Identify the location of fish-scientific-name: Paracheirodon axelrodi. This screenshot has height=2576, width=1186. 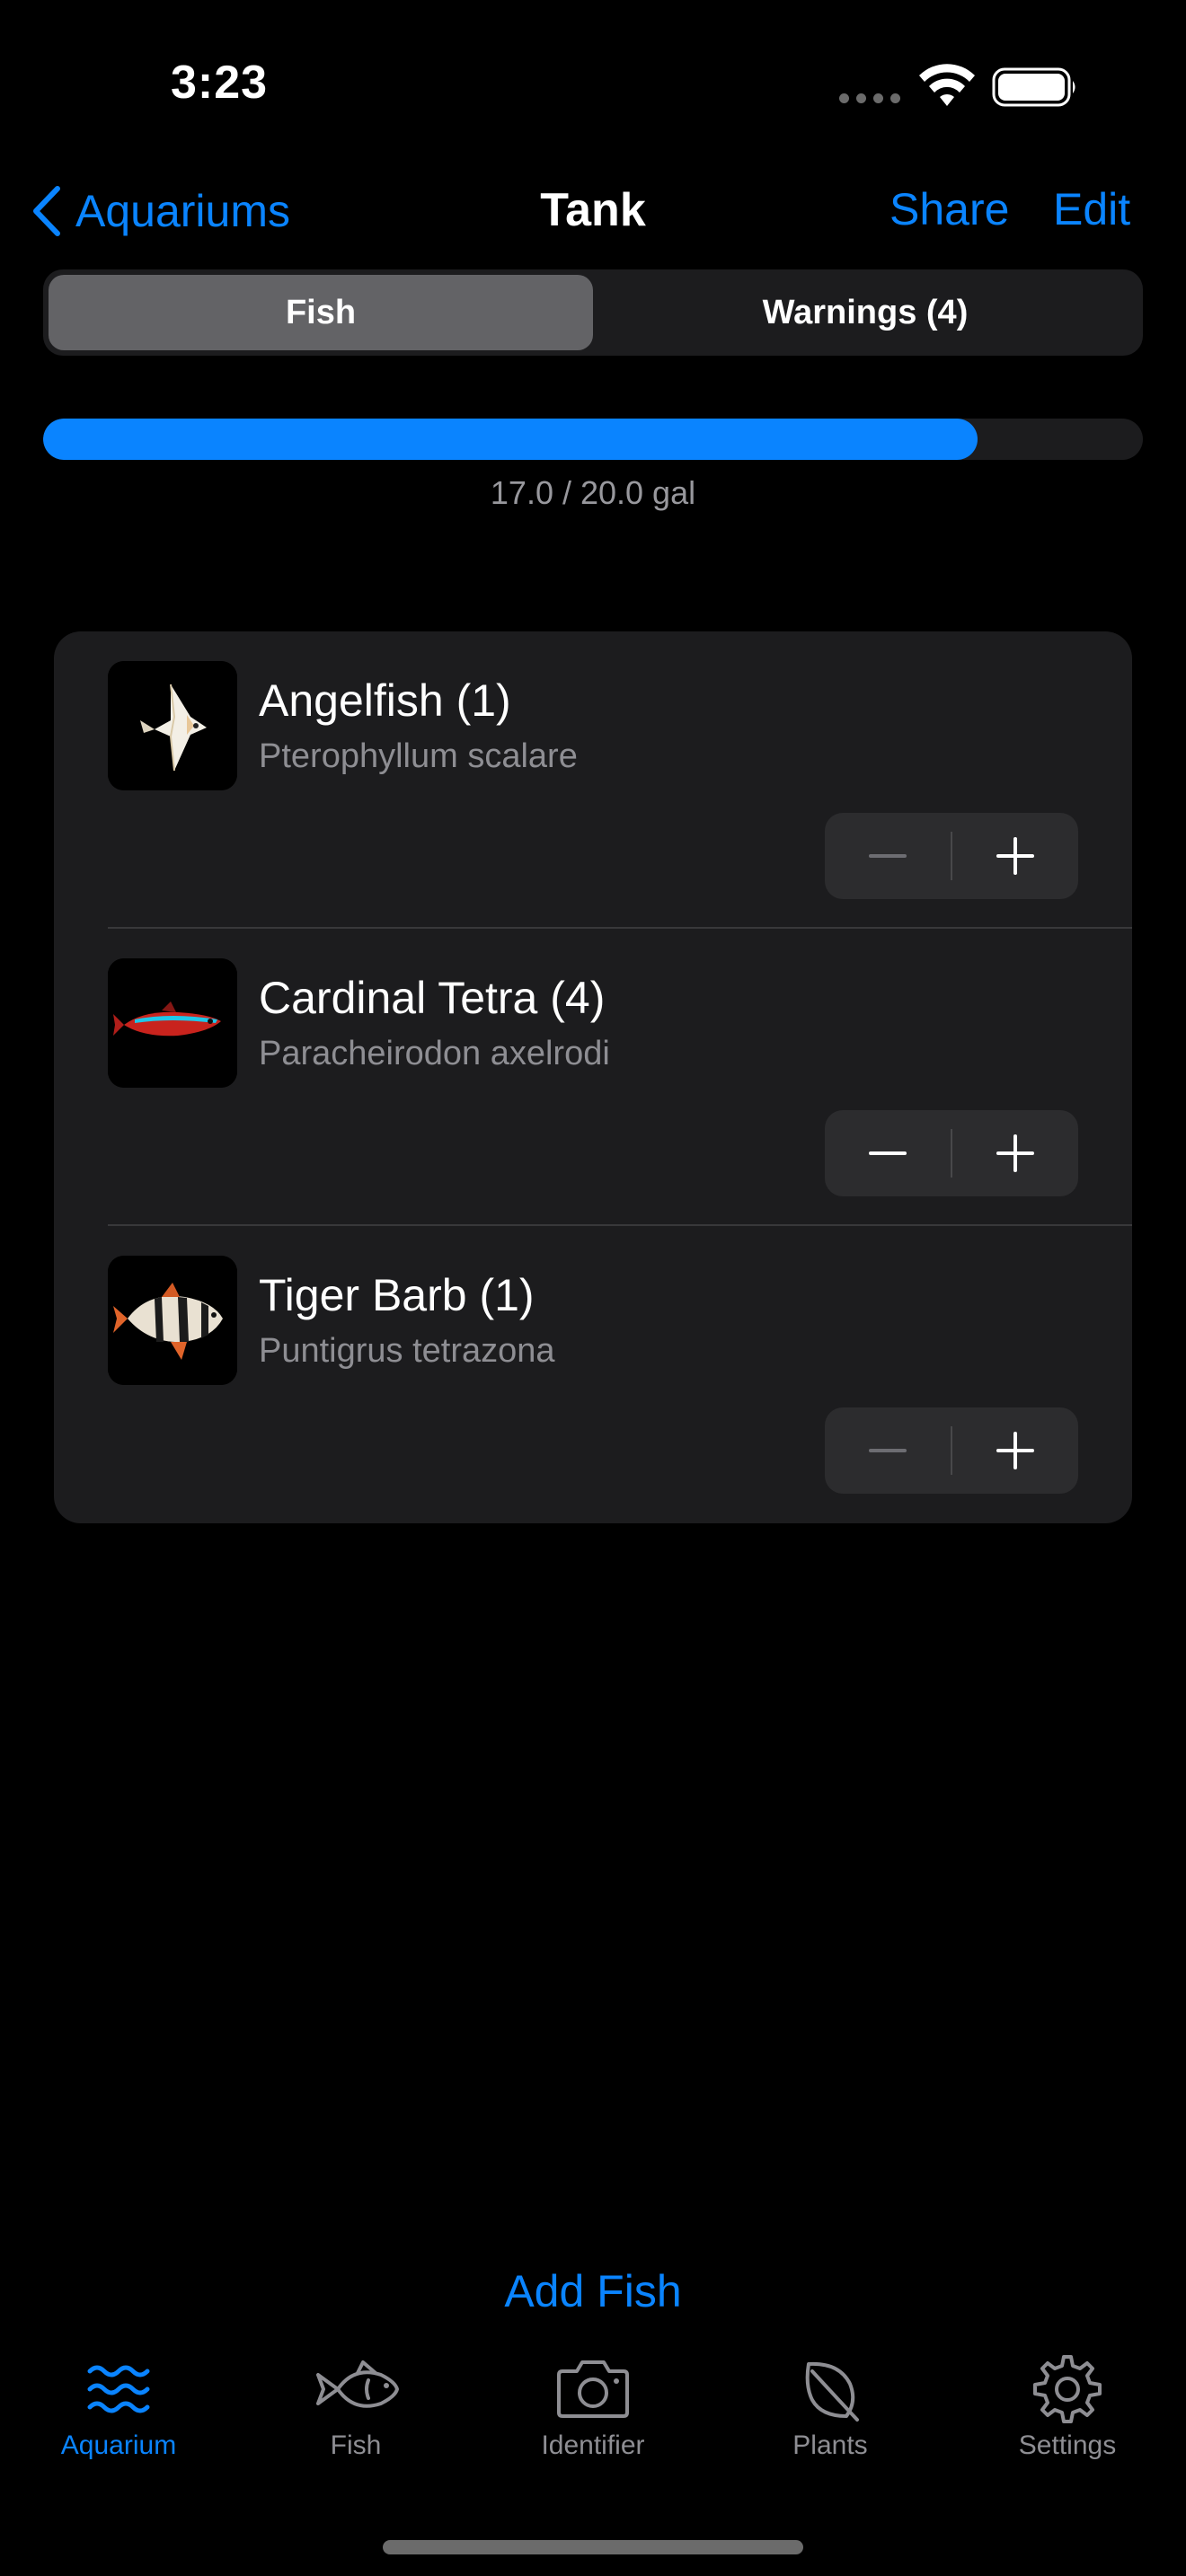
(434, 1053).